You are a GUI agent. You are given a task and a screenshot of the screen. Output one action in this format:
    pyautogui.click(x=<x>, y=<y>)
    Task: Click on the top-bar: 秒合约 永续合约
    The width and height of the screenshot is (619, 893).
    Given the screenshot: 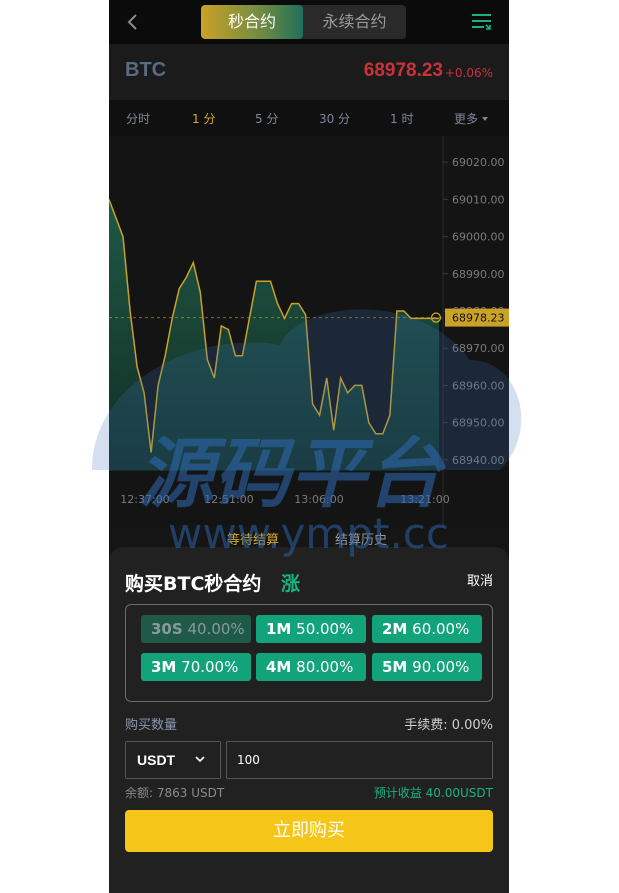 What is the action you would take?
    pyautogui.click(x=309, y=22)
    